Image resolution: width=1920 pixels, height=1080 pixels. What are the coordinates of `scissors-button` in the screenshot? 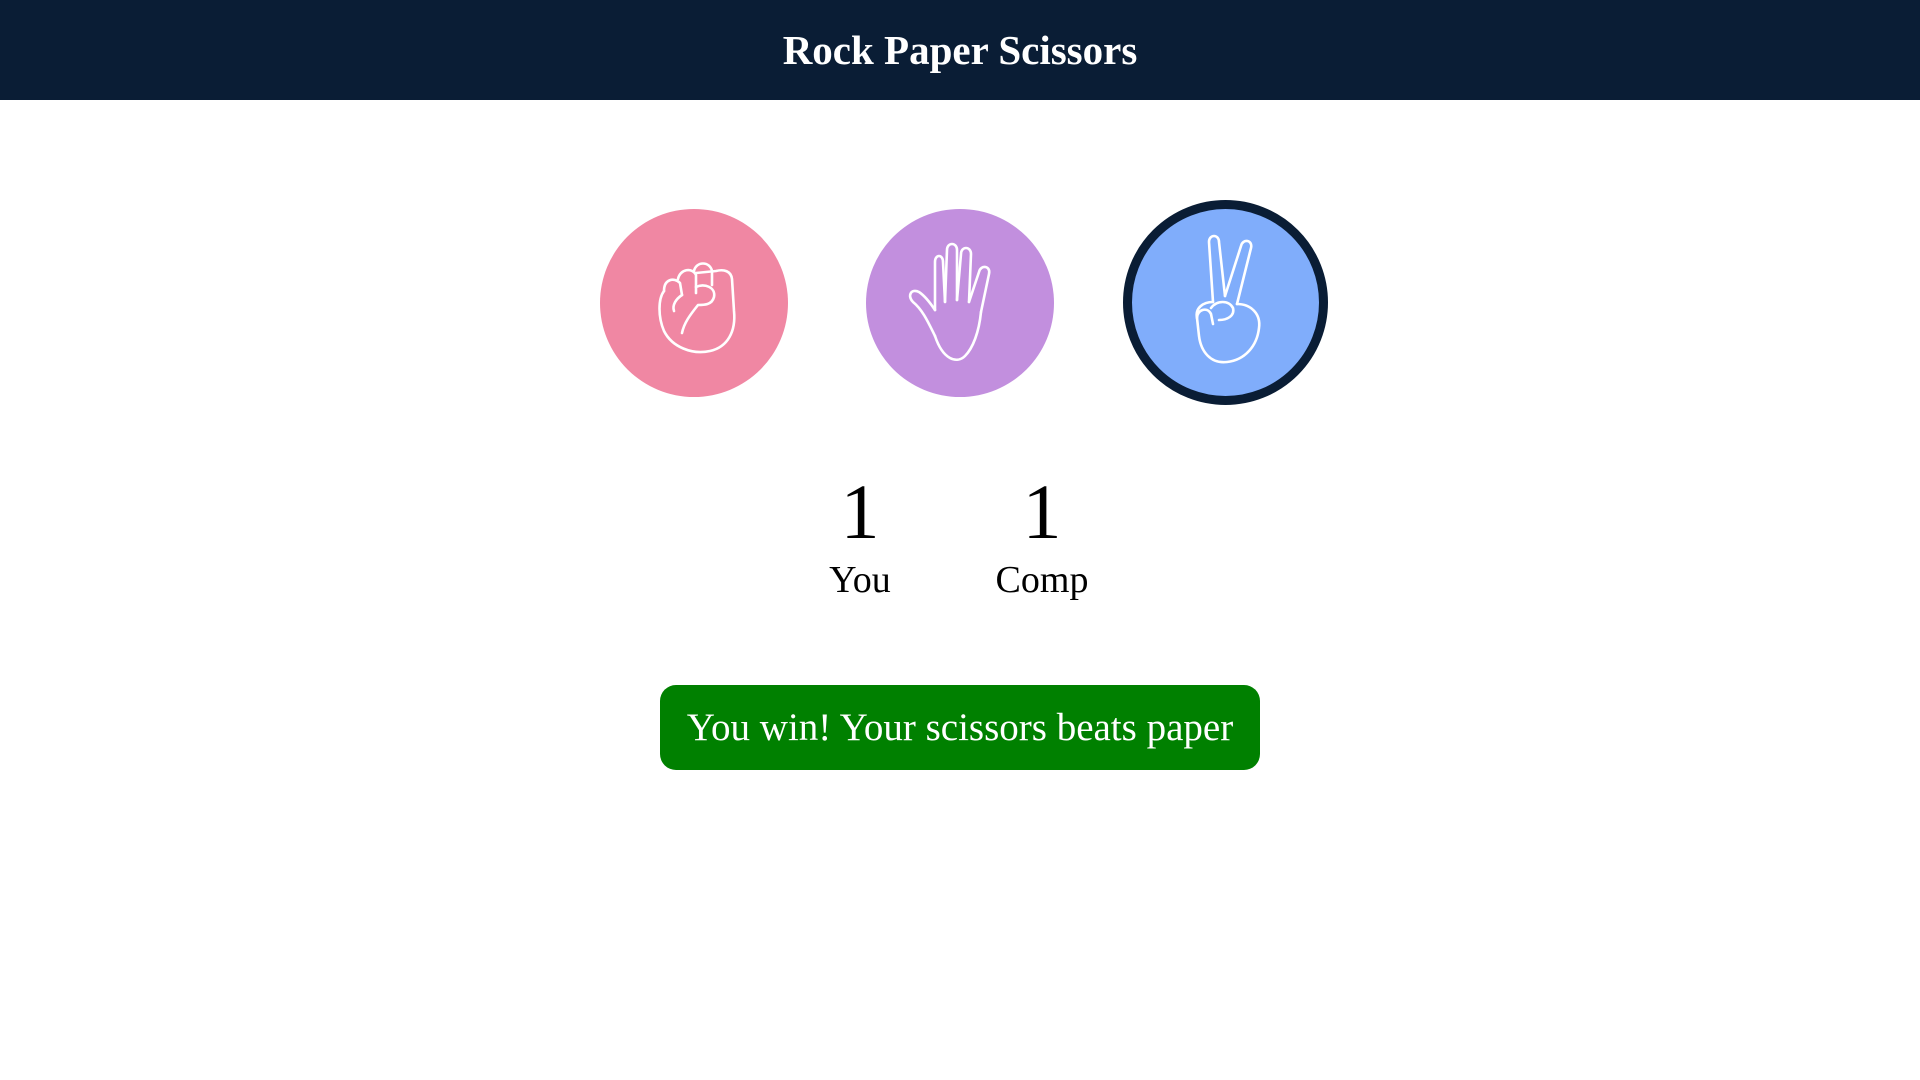 It's located at (1225, 302).